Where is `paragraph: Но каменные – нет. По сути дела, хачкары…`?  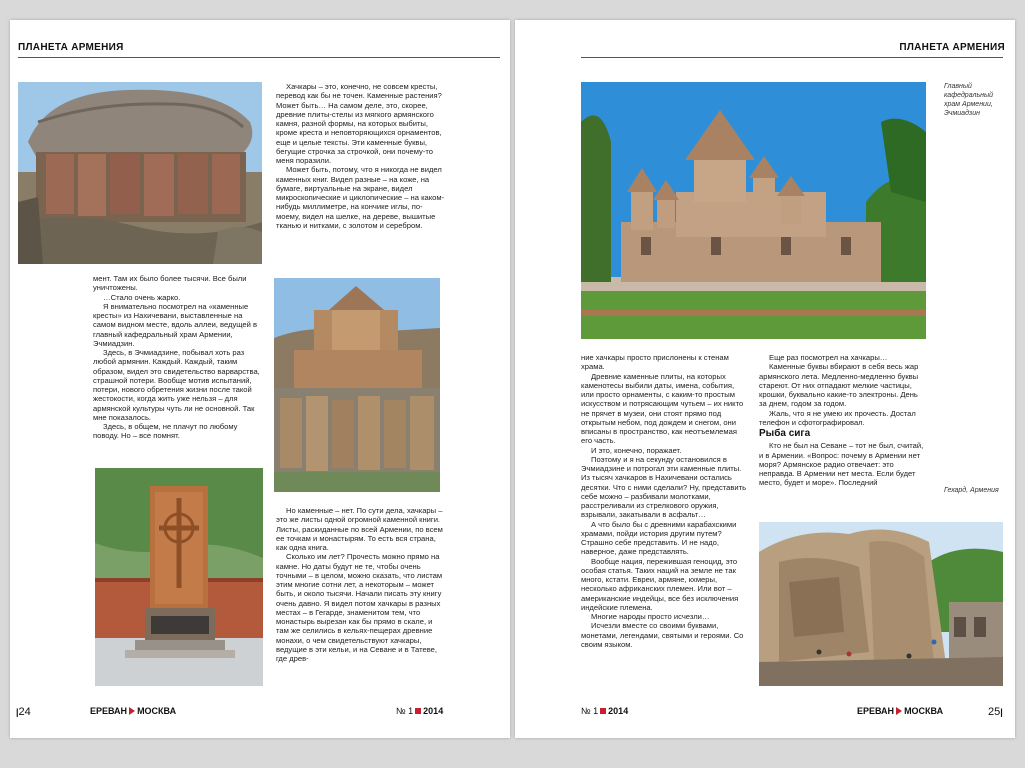
paragraph: Но каменные – нет. По сути дела, хачкары… is located at coordinates (359, 529).